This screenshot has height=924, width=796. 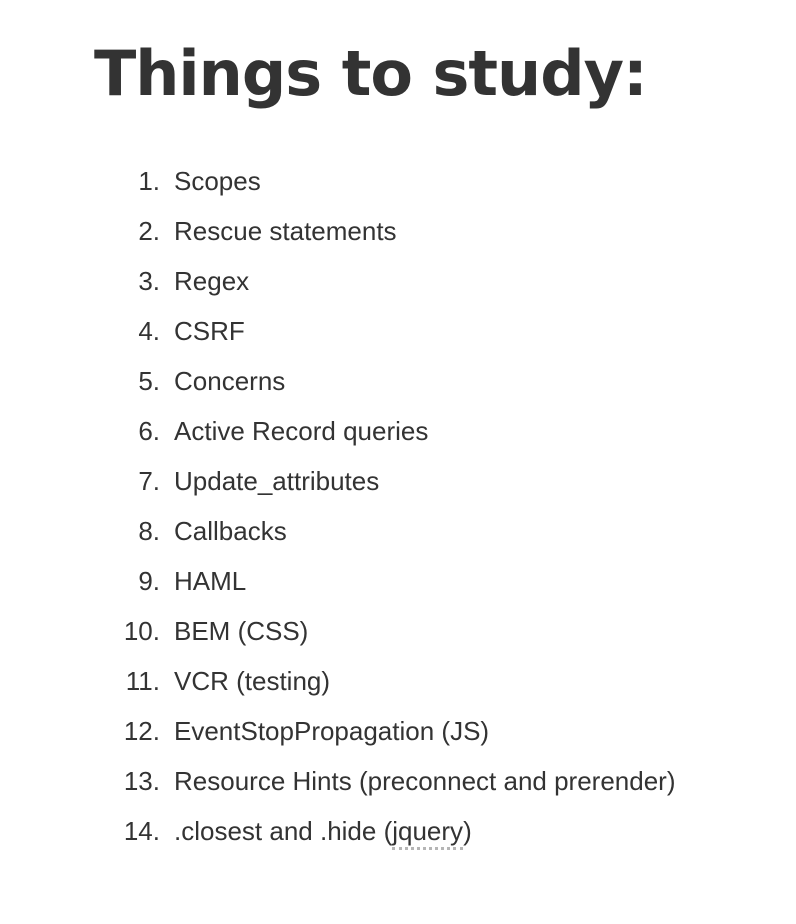 What do you see at coordinates (149, 580) in the screenshot?
I see `list-item-number: 9.` at bounding box center [149, 580].